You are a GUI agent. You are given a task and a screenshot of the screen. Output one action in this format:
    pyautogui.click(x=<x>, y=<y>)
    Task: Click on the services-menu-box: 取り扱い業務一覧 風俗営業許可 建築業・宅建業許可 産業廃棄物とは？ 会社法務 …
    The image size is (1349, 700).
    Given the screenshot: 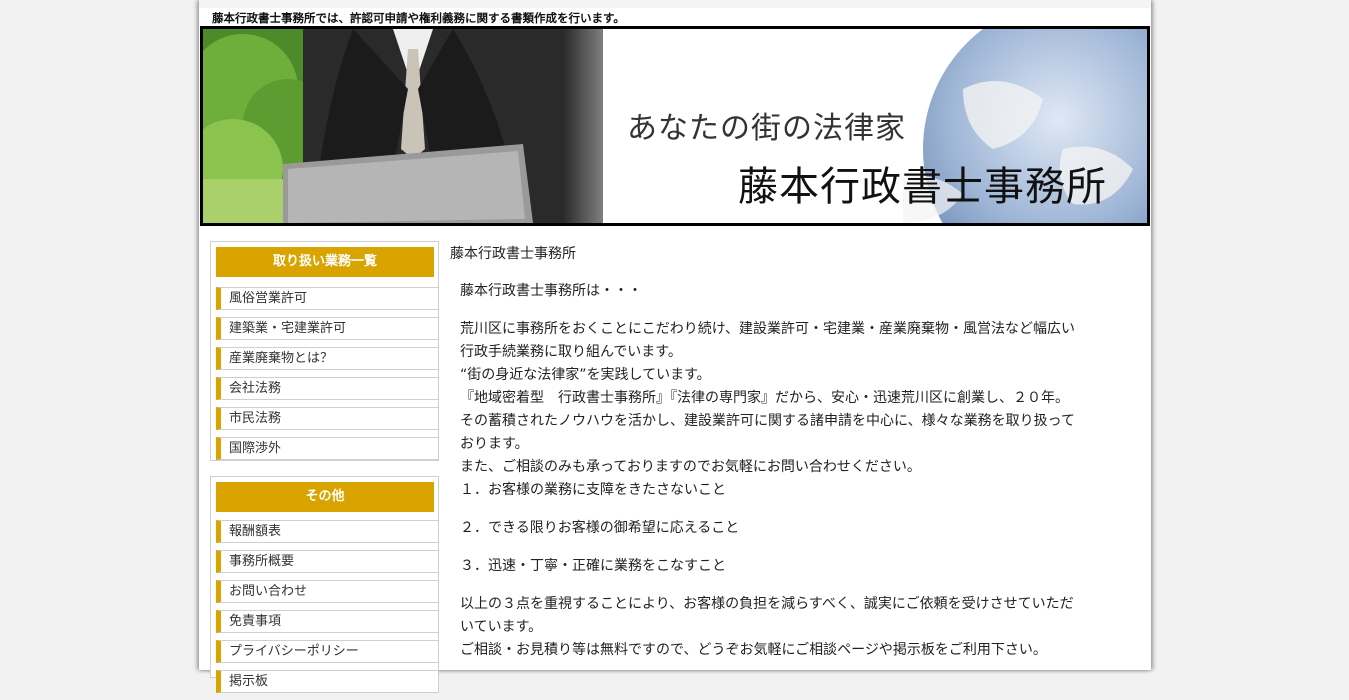 What is the action you would take?
    pyautogui.click(x=324, y=351)
    